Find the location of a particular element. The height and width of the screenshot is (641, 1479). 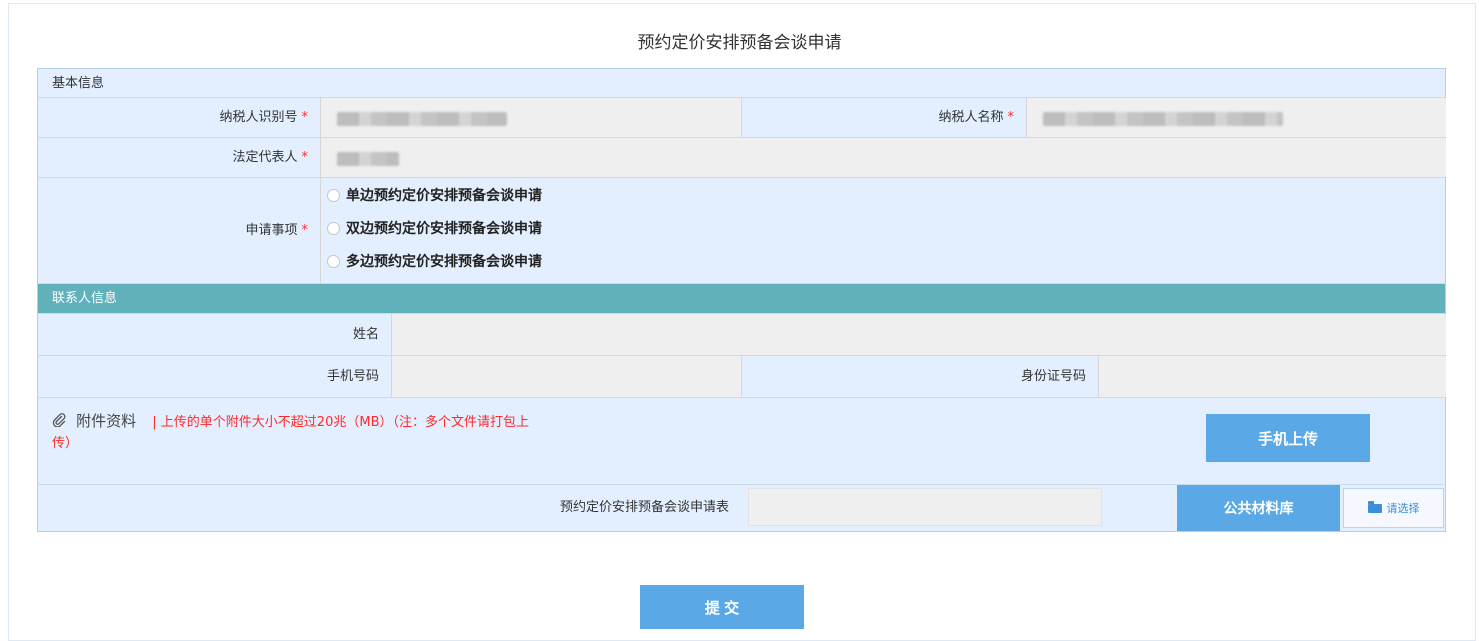

row-contact-name: 姓名 is located at coordinates (742, 335).